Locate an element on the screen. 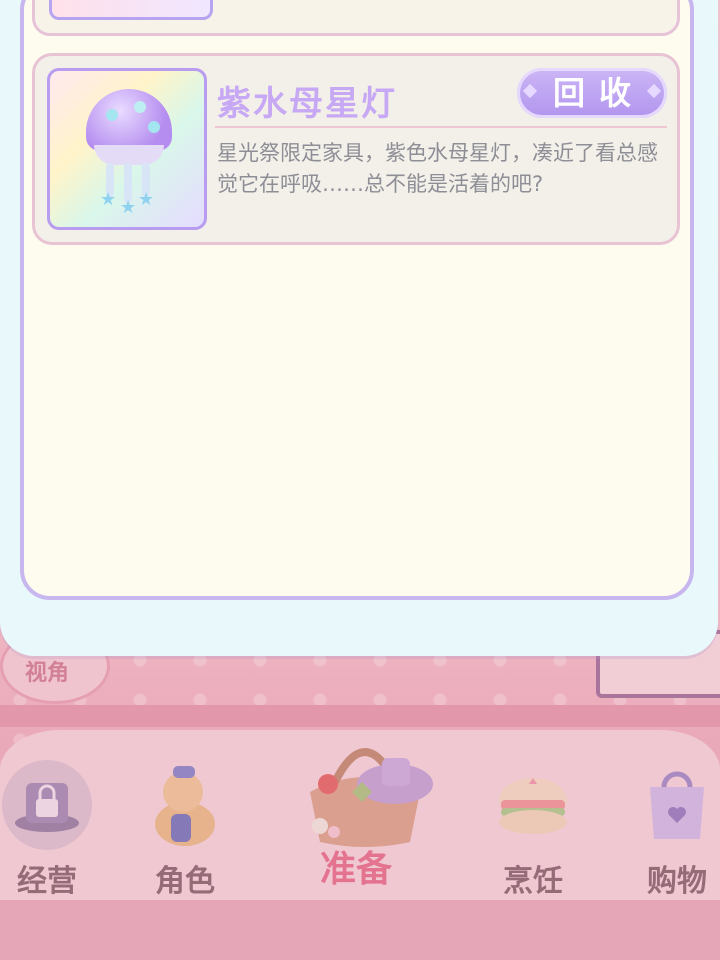 The image size is (720, 960). item-description: 星光祭限定家具，紫色水母星灯，凑近了看总感觉它在呼吸……总不能是活着的吧? is located at coordinates (437, 168).